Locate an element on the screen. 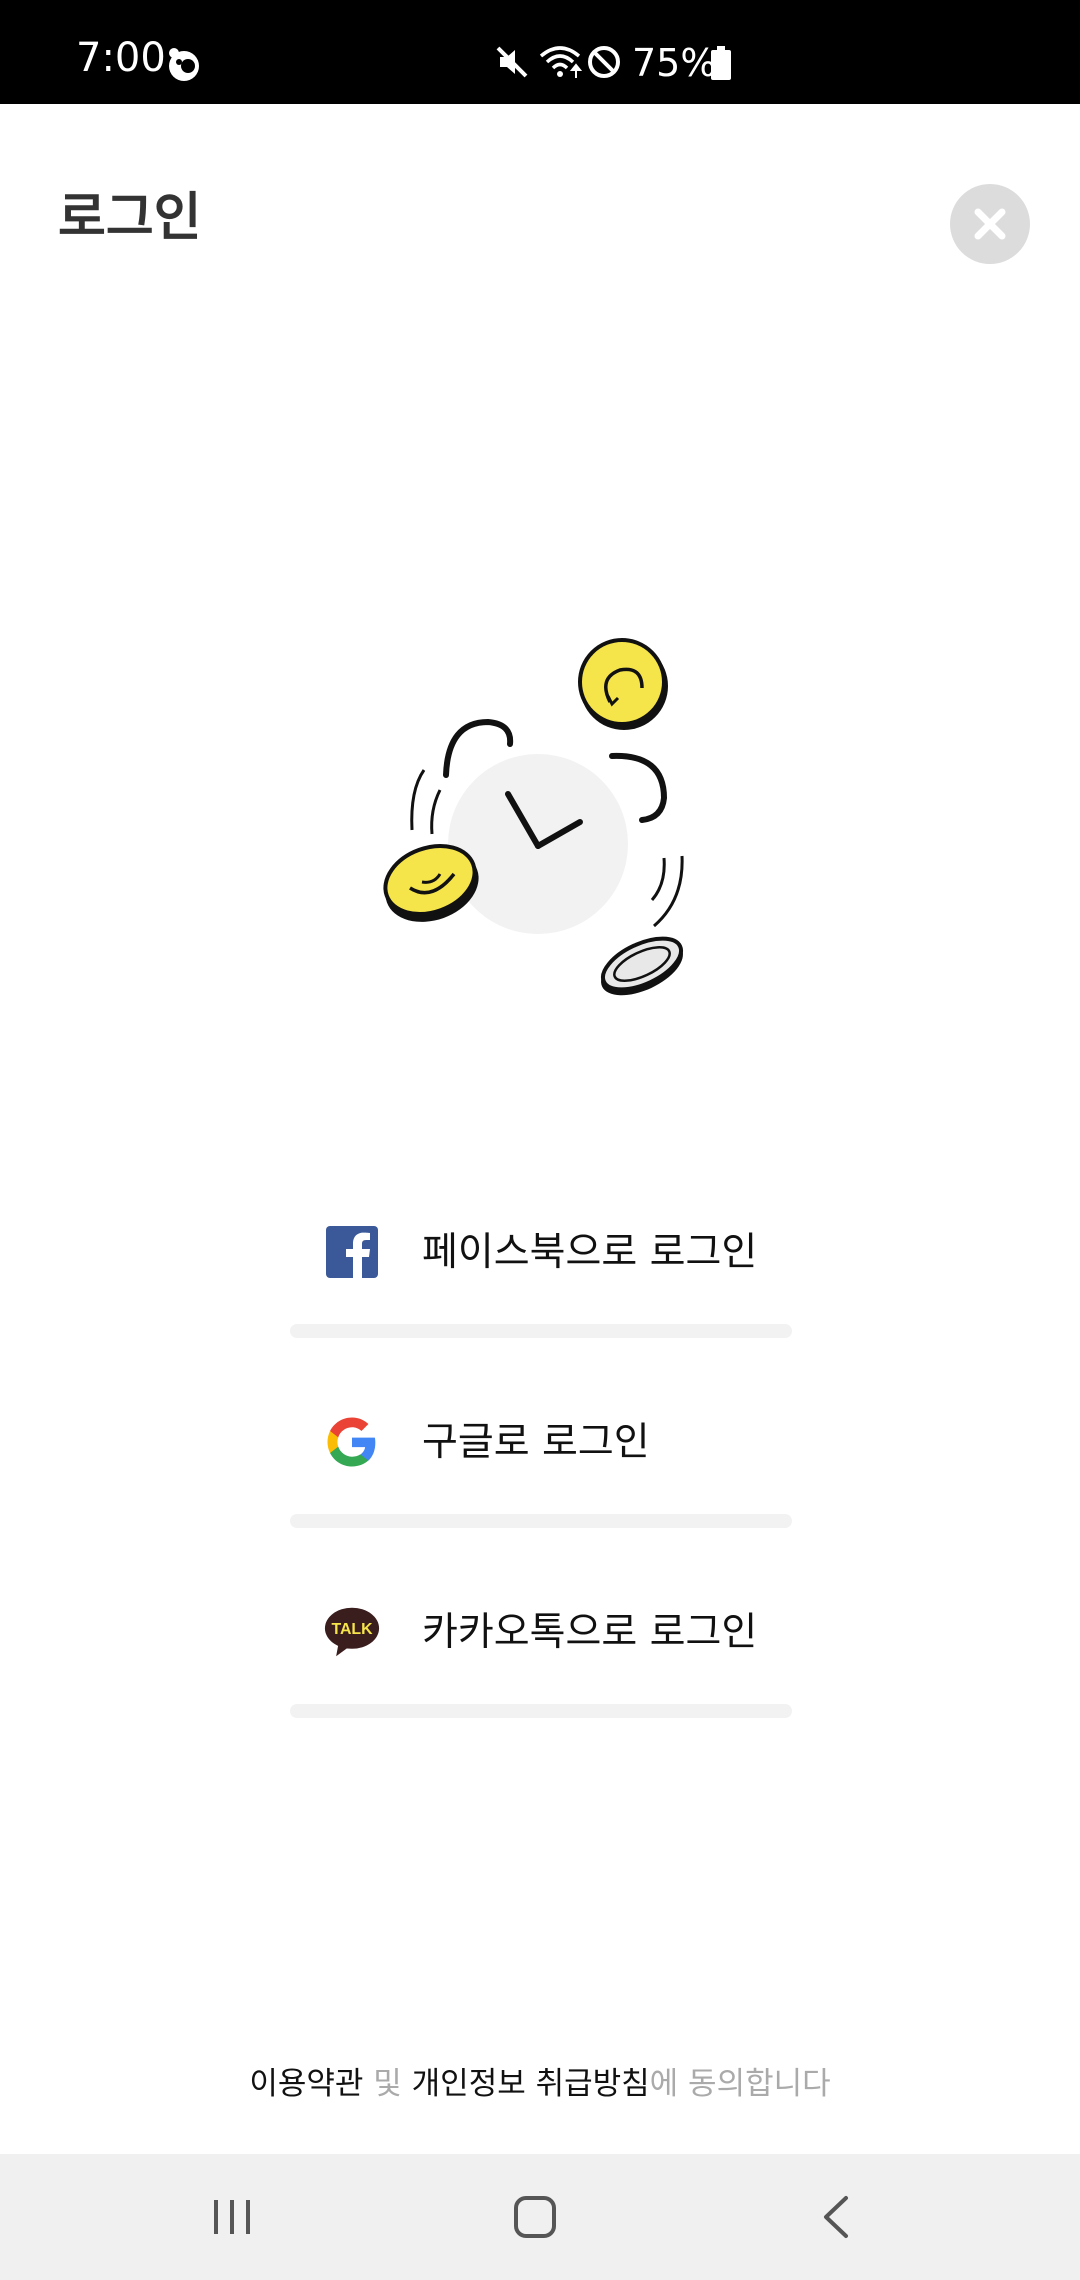  battery-icon is located at coordinates (721, 63).